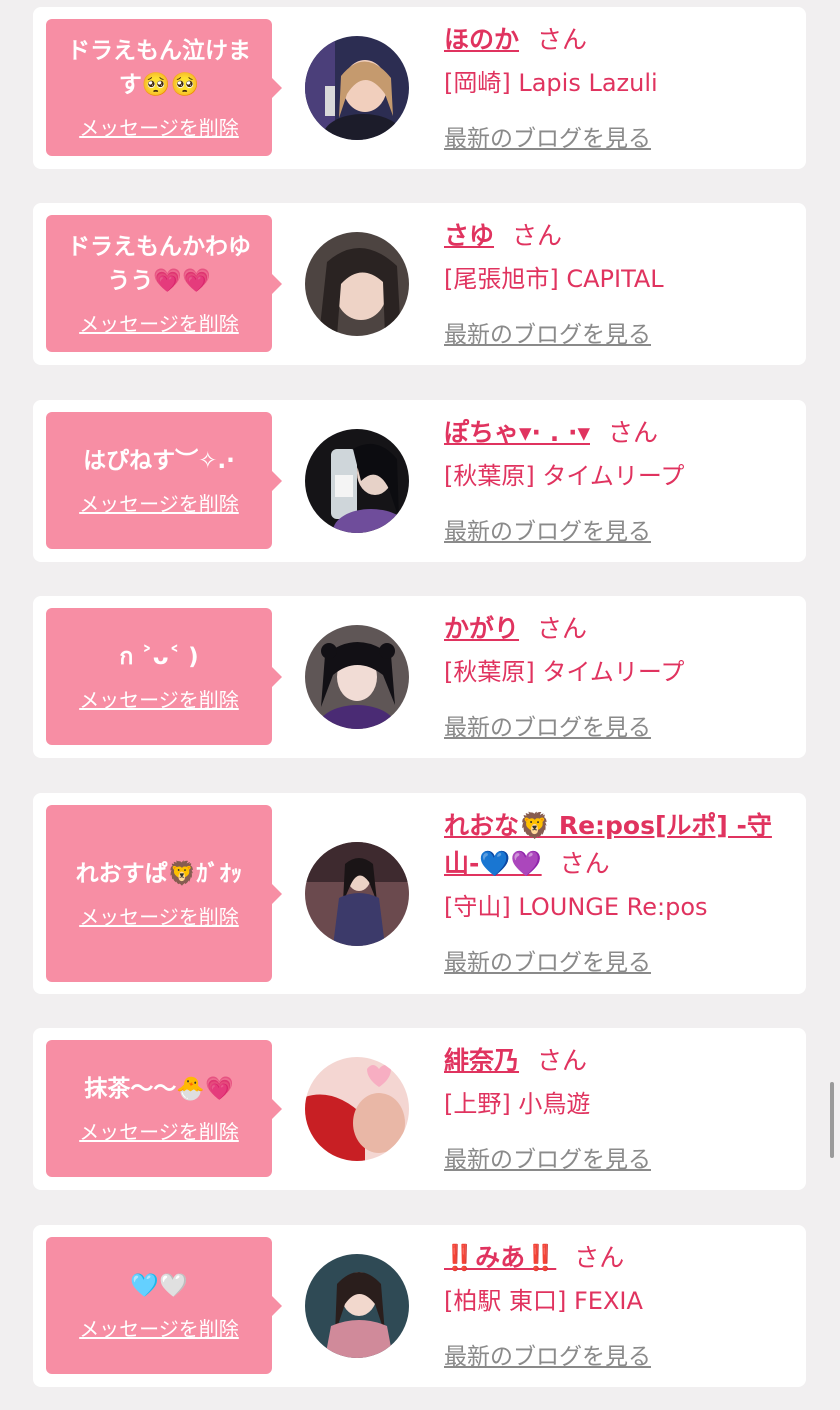 The height and width of the screenshot is (1410, 840). I want to click on message-bubble: 🩵🤍 メッセージを削除, so click(164, 1305).